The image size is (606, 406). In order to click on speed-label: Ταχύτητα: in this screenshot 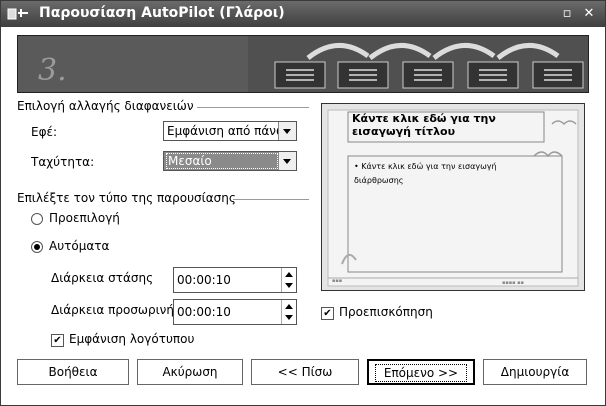, I will do `click(63, 162)`.